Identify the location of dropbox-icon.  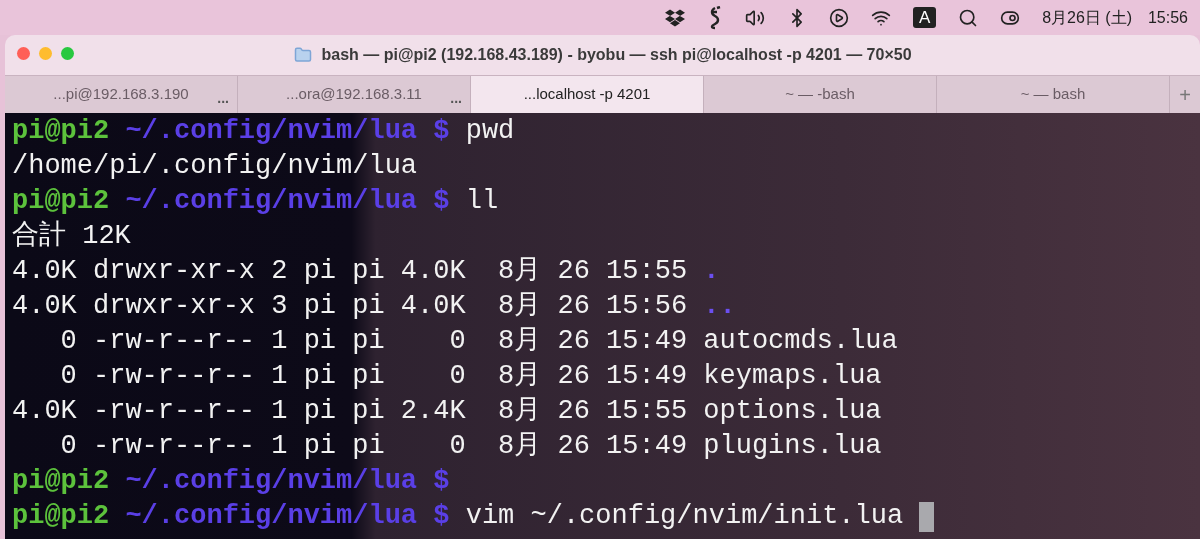
(675, 17).